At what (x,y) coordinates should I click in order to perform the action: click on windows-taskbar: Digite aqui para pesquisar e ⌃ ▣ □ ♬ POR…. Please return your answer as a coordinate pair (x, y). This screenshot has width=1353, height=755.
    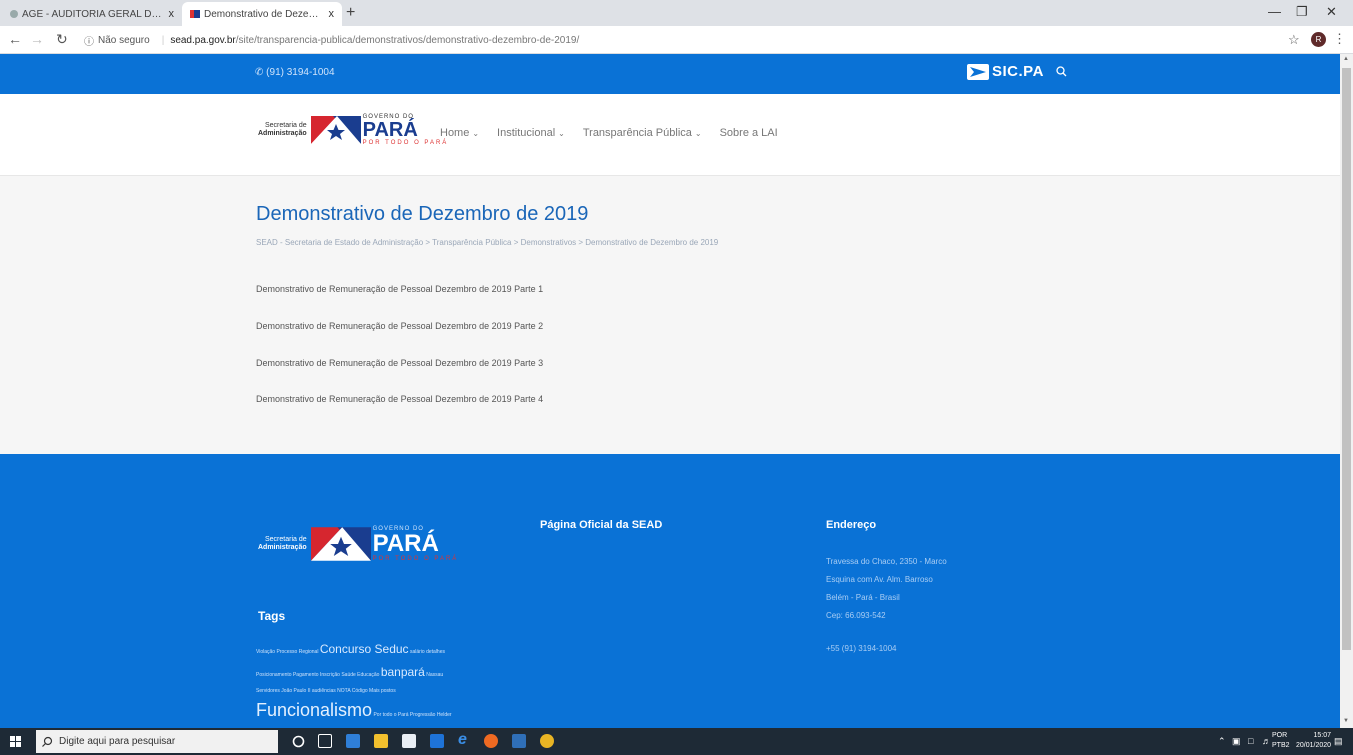
    Looking at the image, I should click on (676, 741).